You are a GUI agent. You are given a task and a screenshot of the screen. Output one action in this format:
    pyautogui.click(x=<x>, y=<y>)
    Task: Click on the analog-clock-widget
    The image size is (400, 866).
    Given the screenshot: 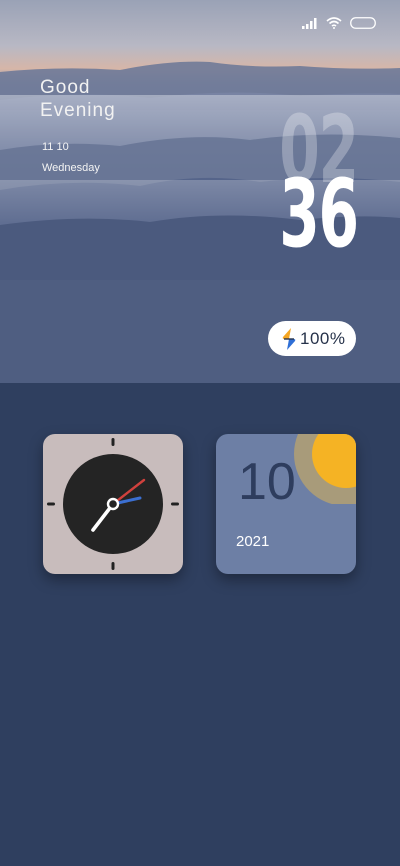 What is the action you would take?
    pyautogui.click(x=113, y=504)
    